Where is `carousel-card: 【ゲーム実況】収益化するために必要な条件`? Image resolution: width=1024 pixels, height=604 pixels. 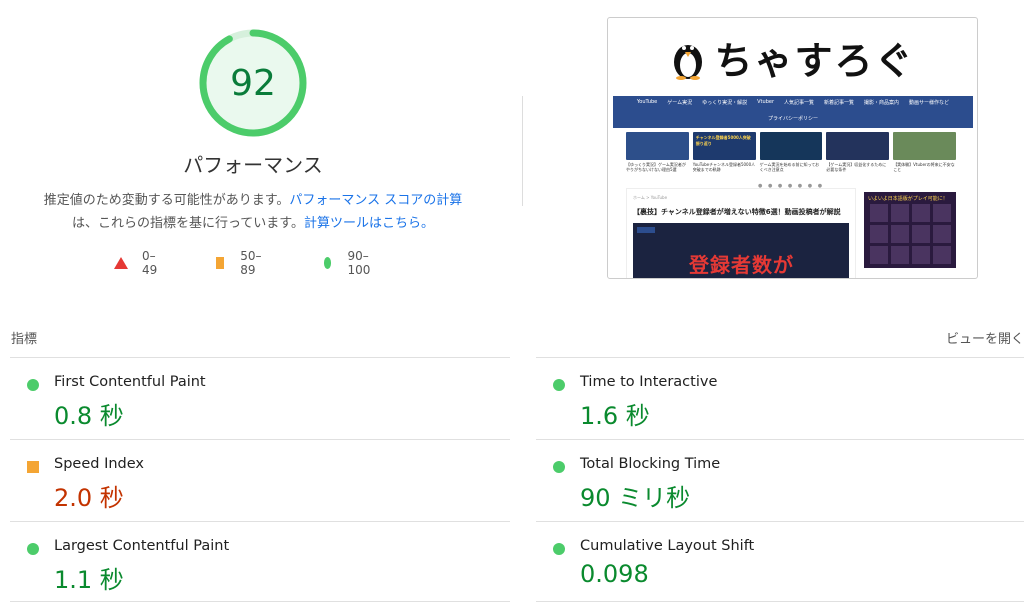 carousel-card: 【ゲーム実況】収益化するために必要な条件 is located at coordinates (858, 156).